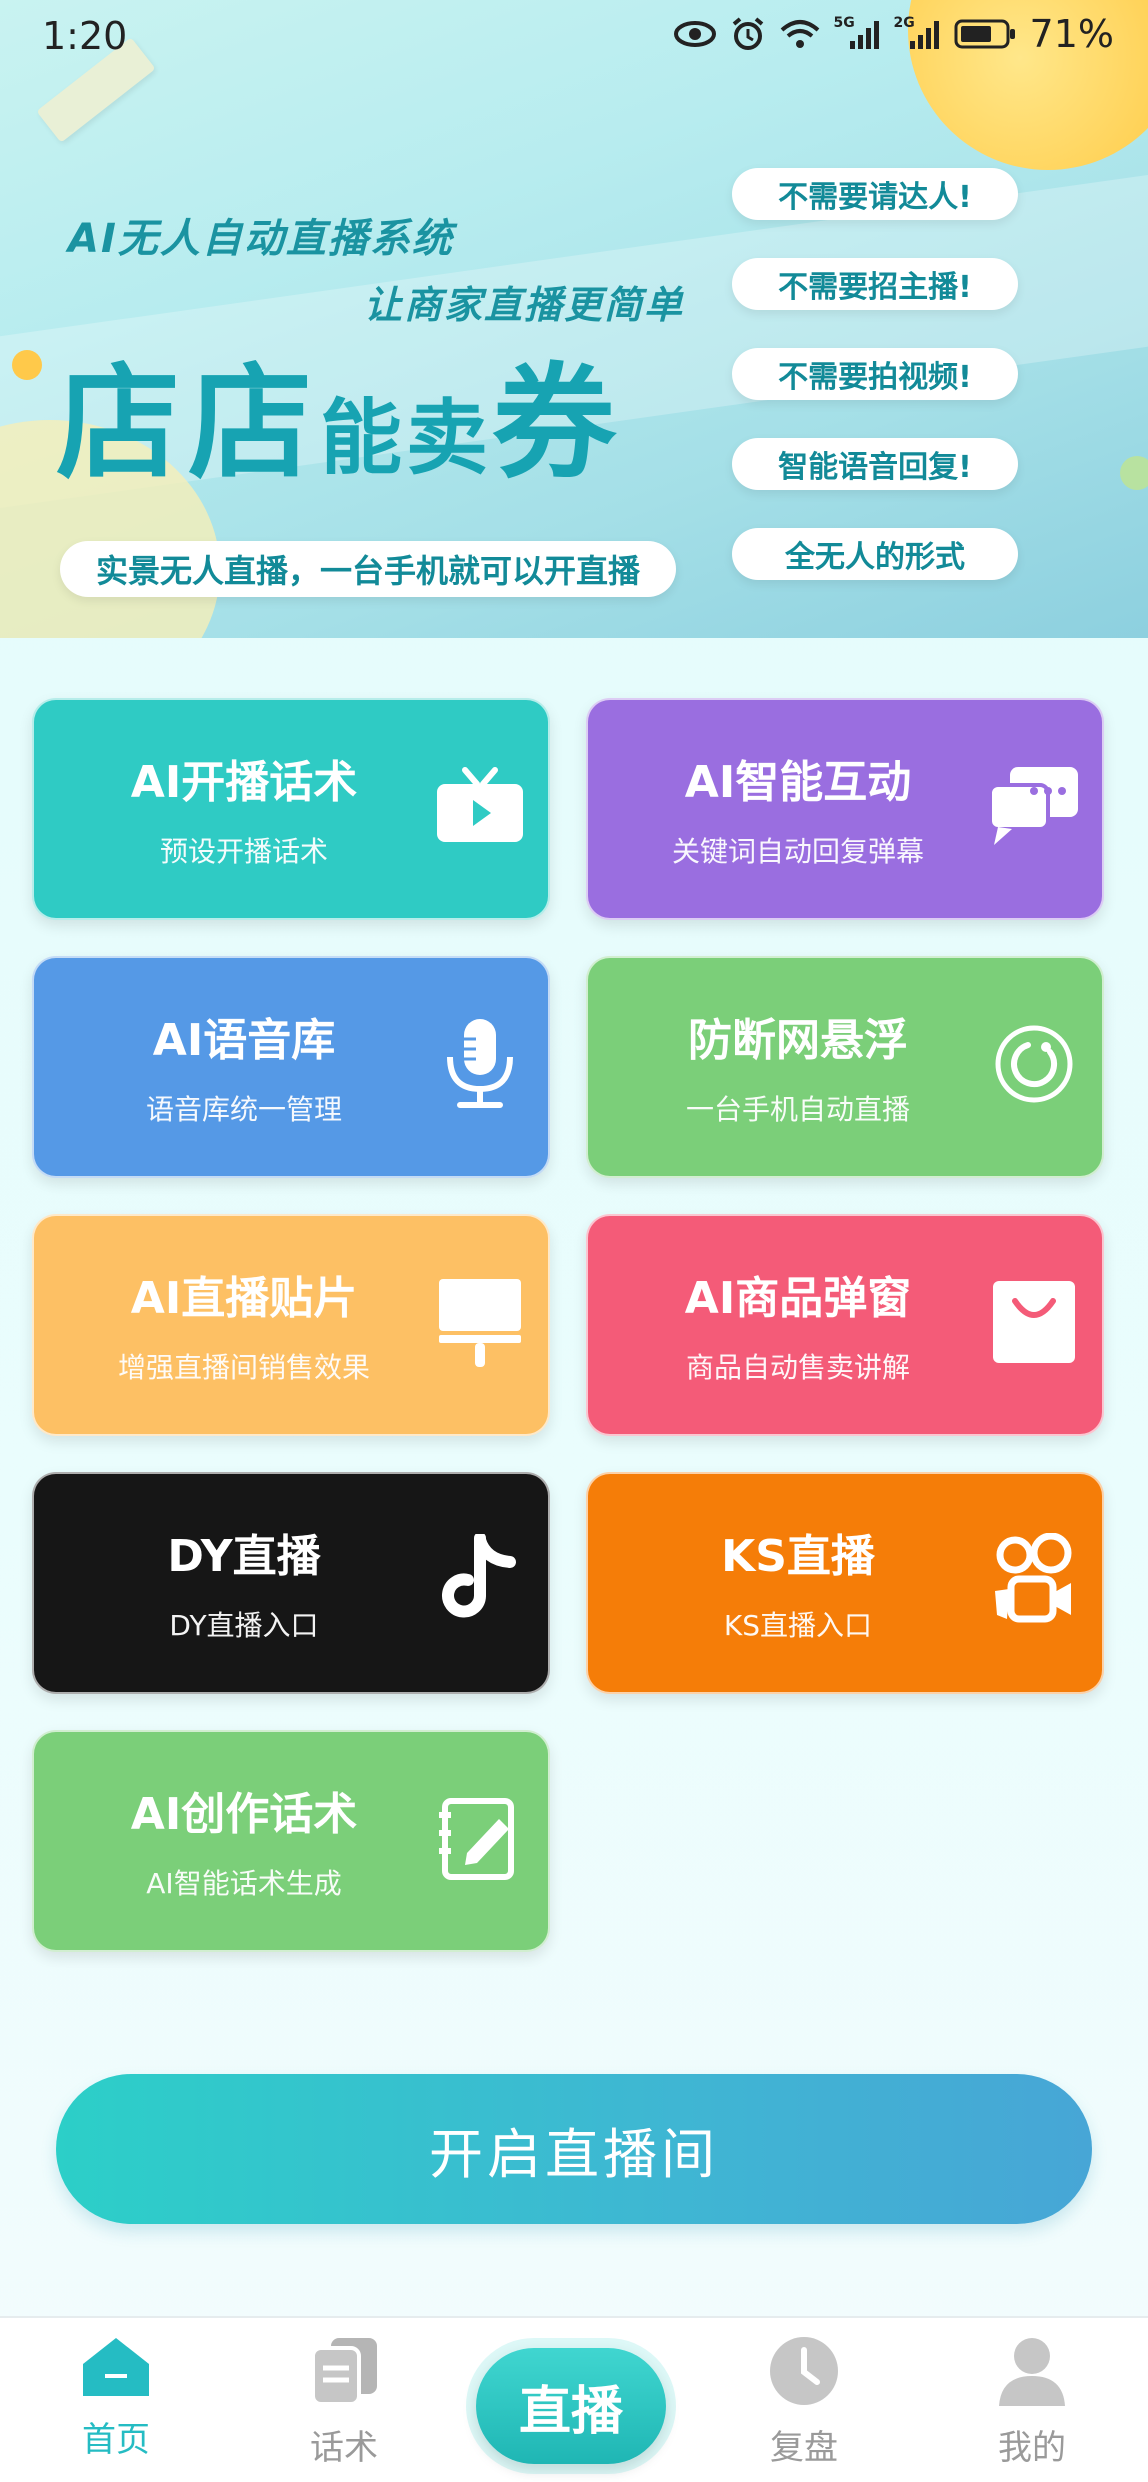 This screenshot has width=1148, height=2482. I want to click on nav-mine: 我的, so click(1032, 2401).